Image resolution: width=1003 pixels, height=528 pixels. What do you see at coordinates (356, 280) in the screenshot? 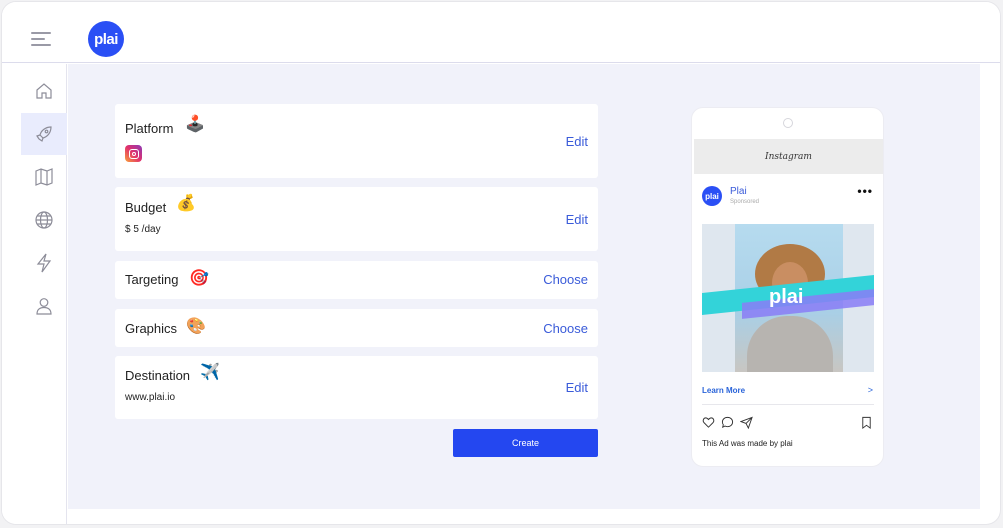
I see `targeting-card: Targeting 🎯 Choose` at bounding box center [356, 280].